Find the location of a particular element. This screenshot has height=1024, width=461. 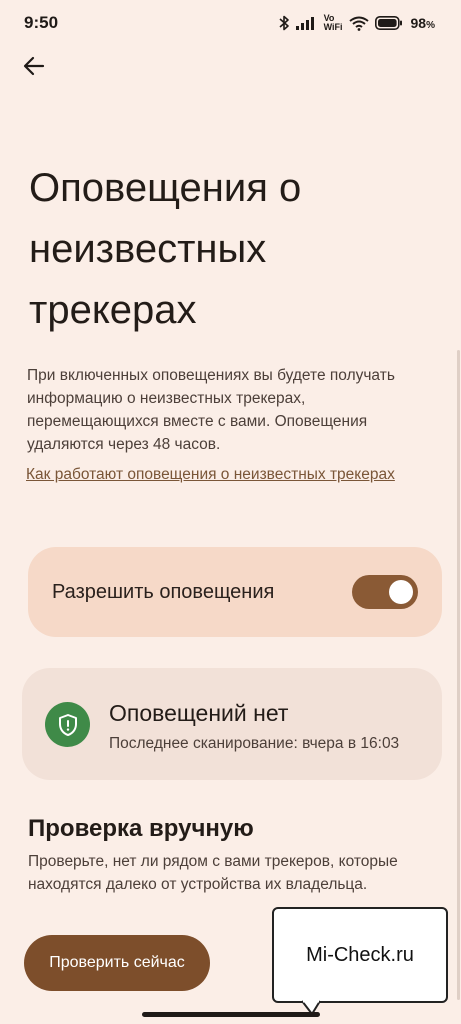

manual-check-title: Проверка вручную is located at coordinates (141, 828).